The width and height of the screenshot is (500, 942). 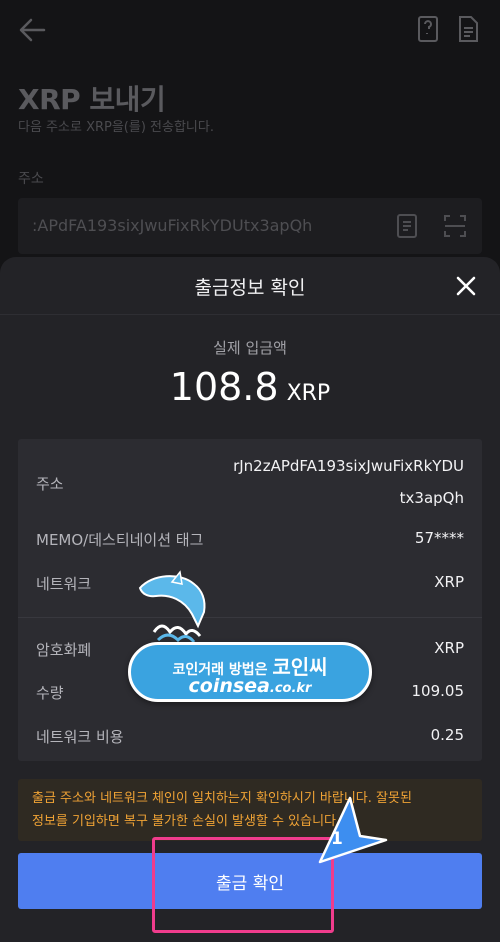 What do you see at coordinates (229, 686) in the screenshot?
I see `watermark-domain: coinsea` at bounding box center [229, 686].